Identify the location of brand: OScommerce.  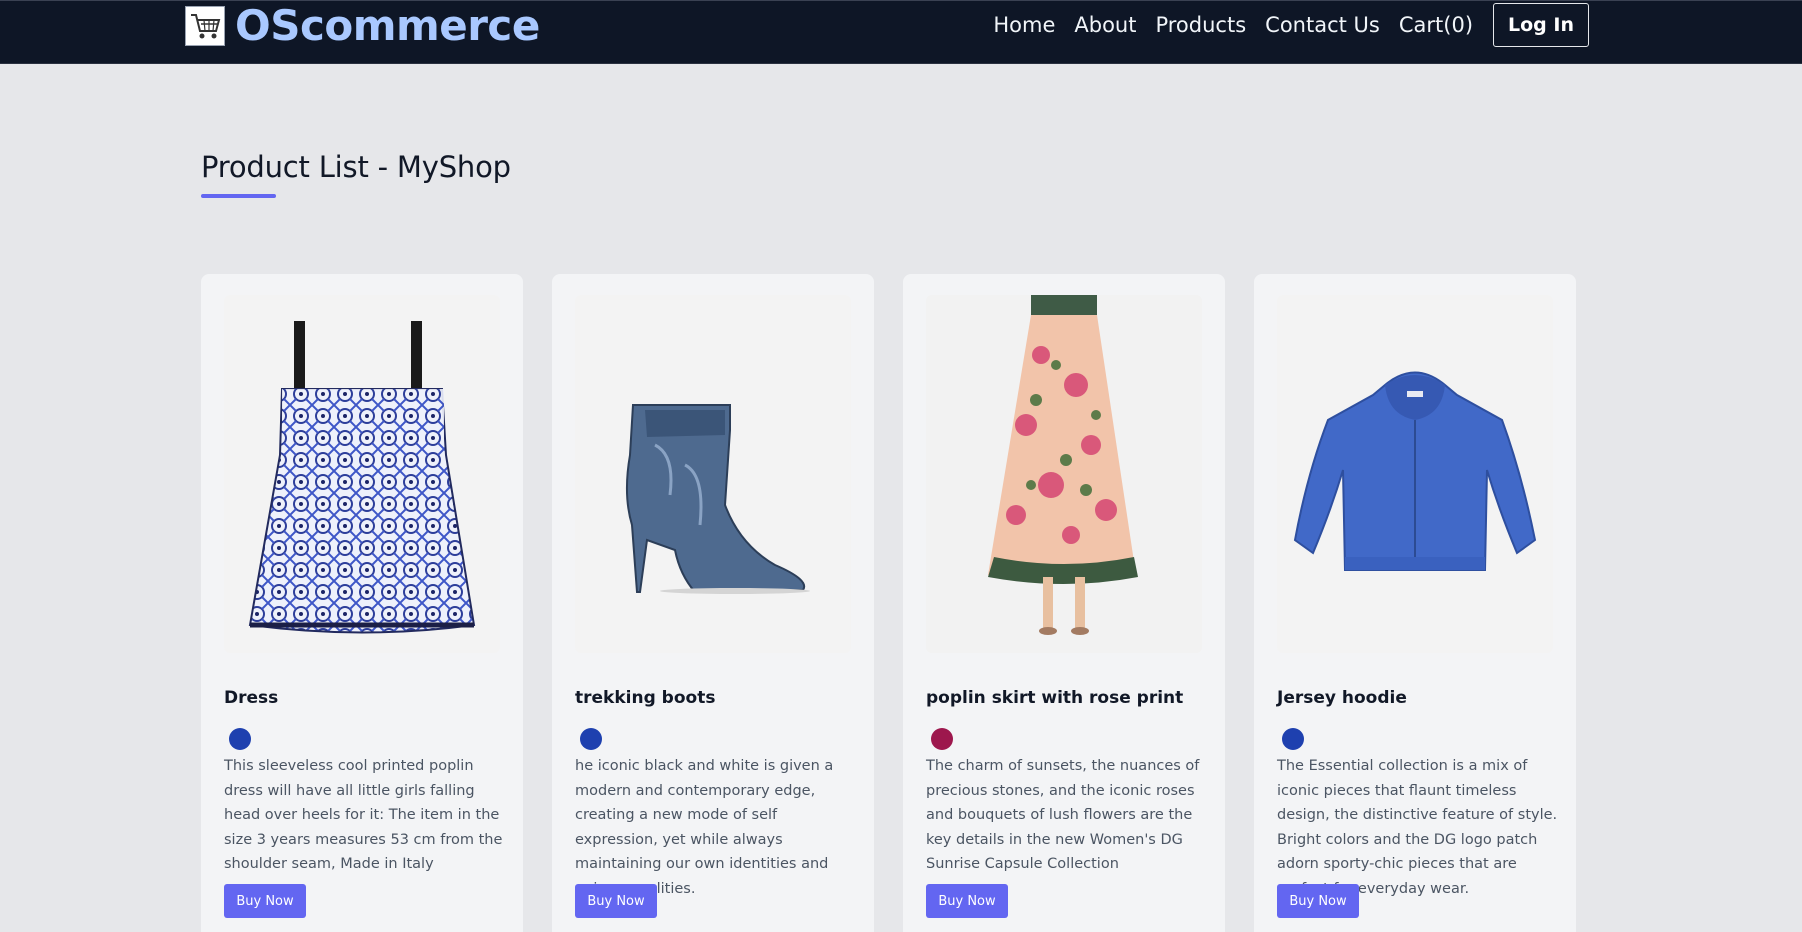
(362, 26).